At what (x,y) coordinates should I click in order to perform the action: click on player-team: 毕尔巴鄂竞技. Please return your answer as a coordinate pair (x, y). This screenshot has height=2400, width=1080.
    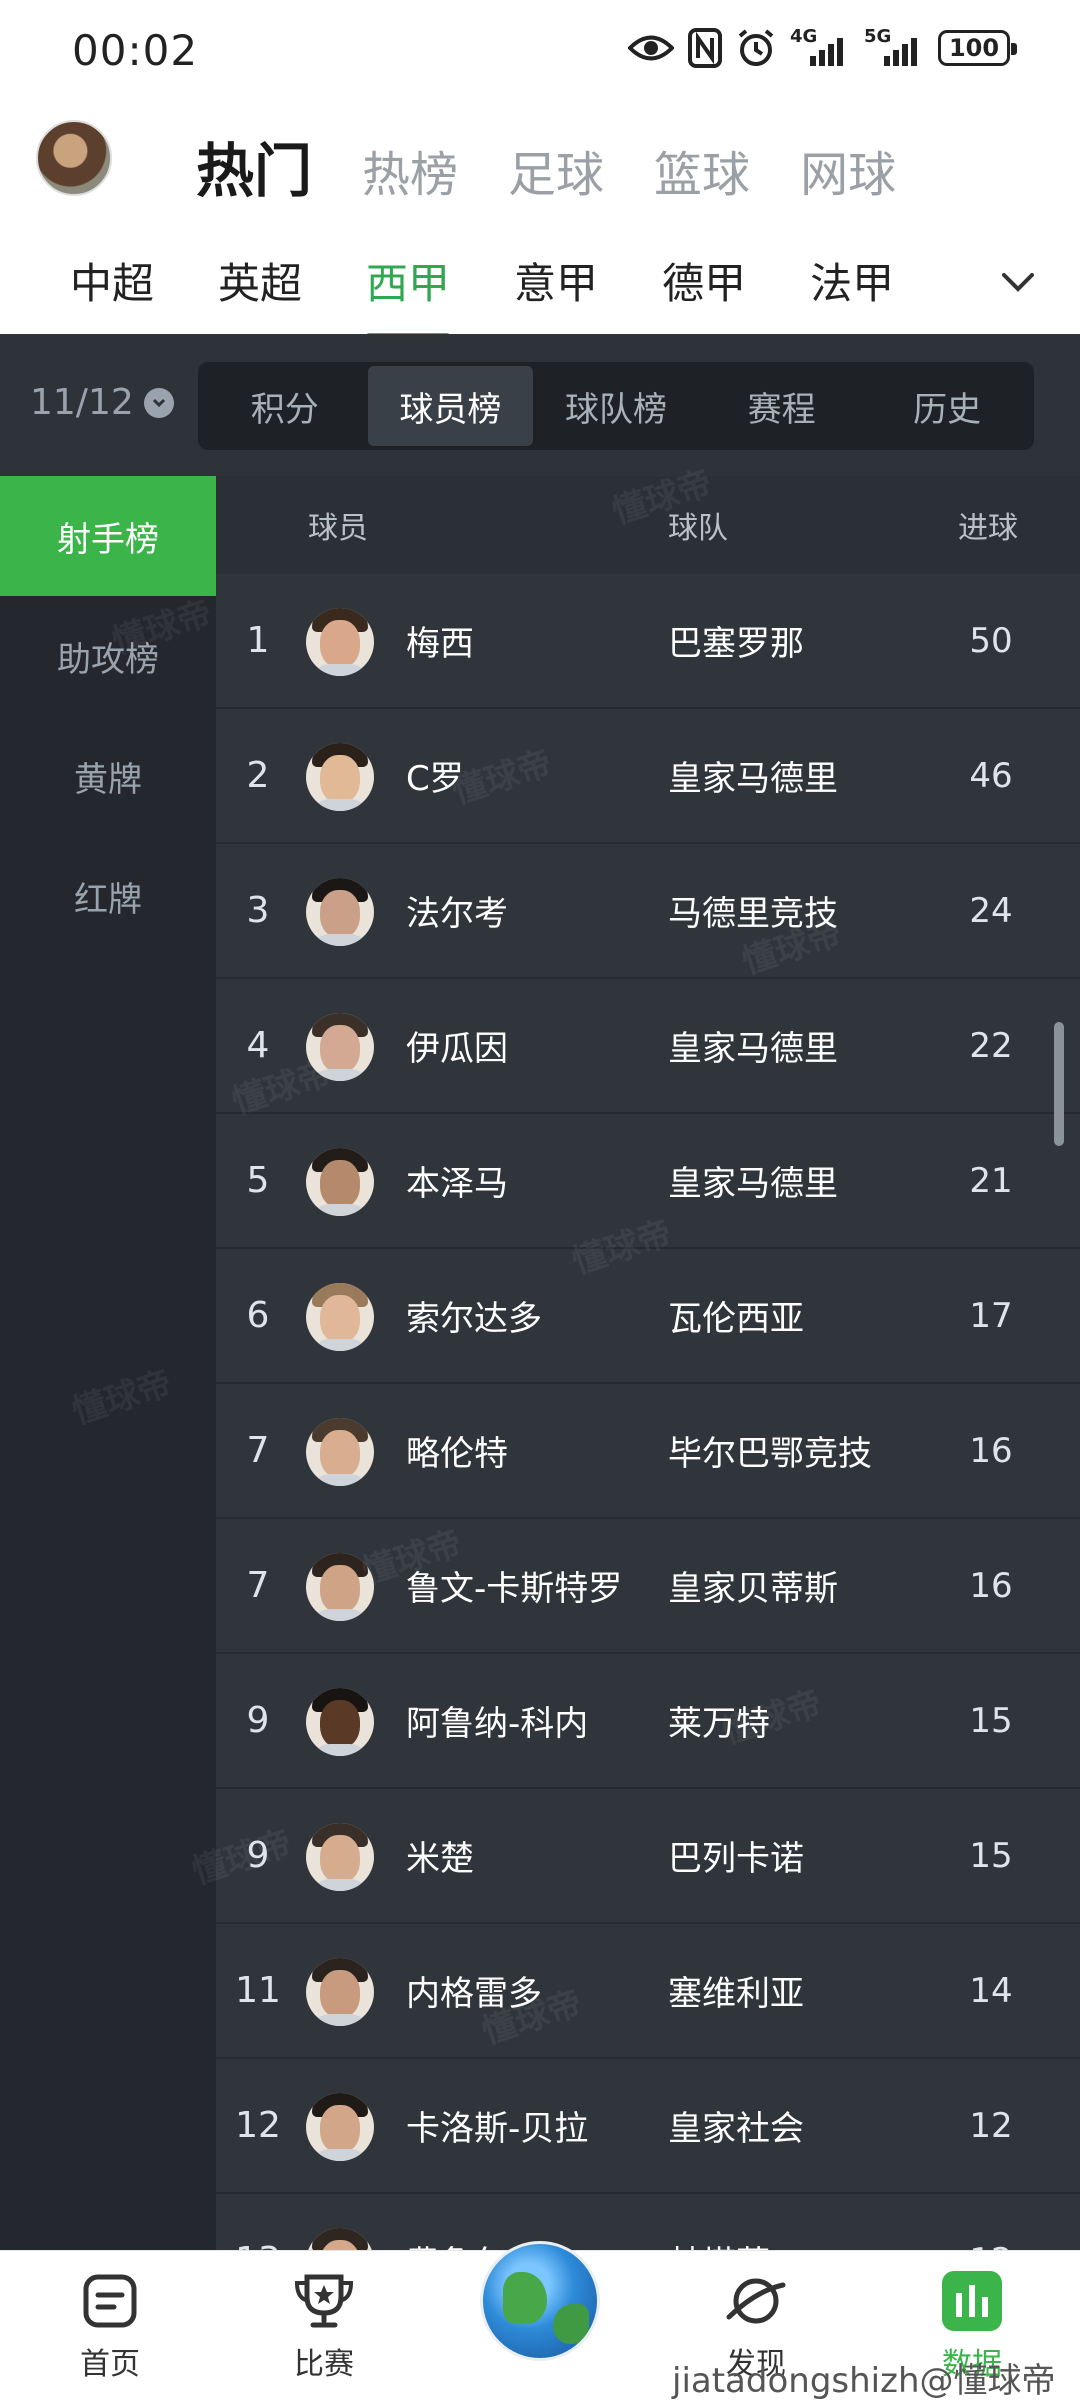
    Looking at the image, I should click on (770, 1450).